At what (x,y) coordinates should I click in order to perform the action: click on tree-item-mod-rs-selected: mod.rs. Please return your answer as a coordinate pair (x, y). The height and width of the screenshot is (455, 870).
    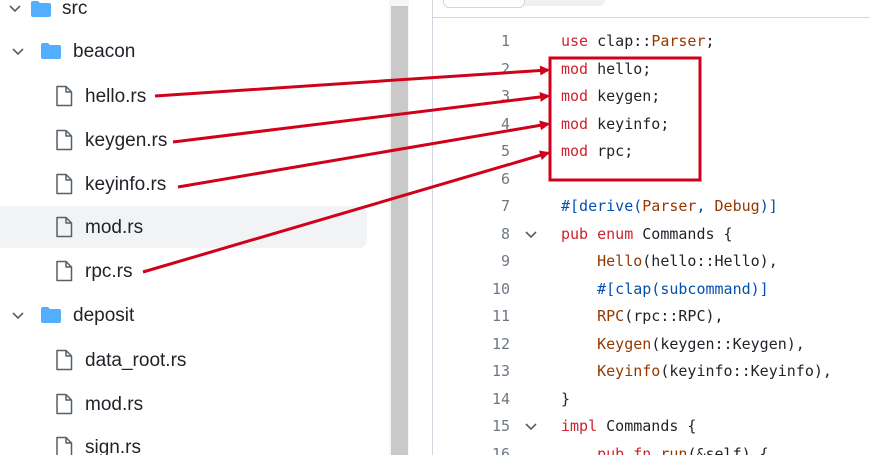
    Looking at the image, I should click on (183, 227).